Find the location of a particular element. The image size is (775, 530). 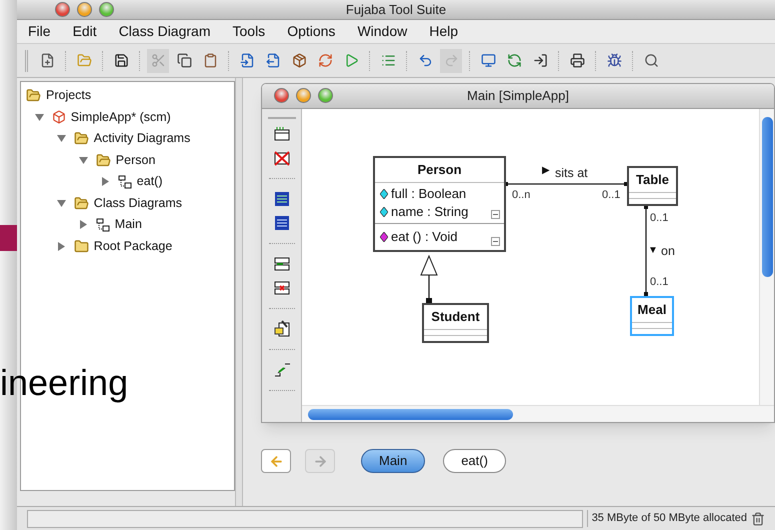

tree-item: Projects is located at coordinates (69, 96).